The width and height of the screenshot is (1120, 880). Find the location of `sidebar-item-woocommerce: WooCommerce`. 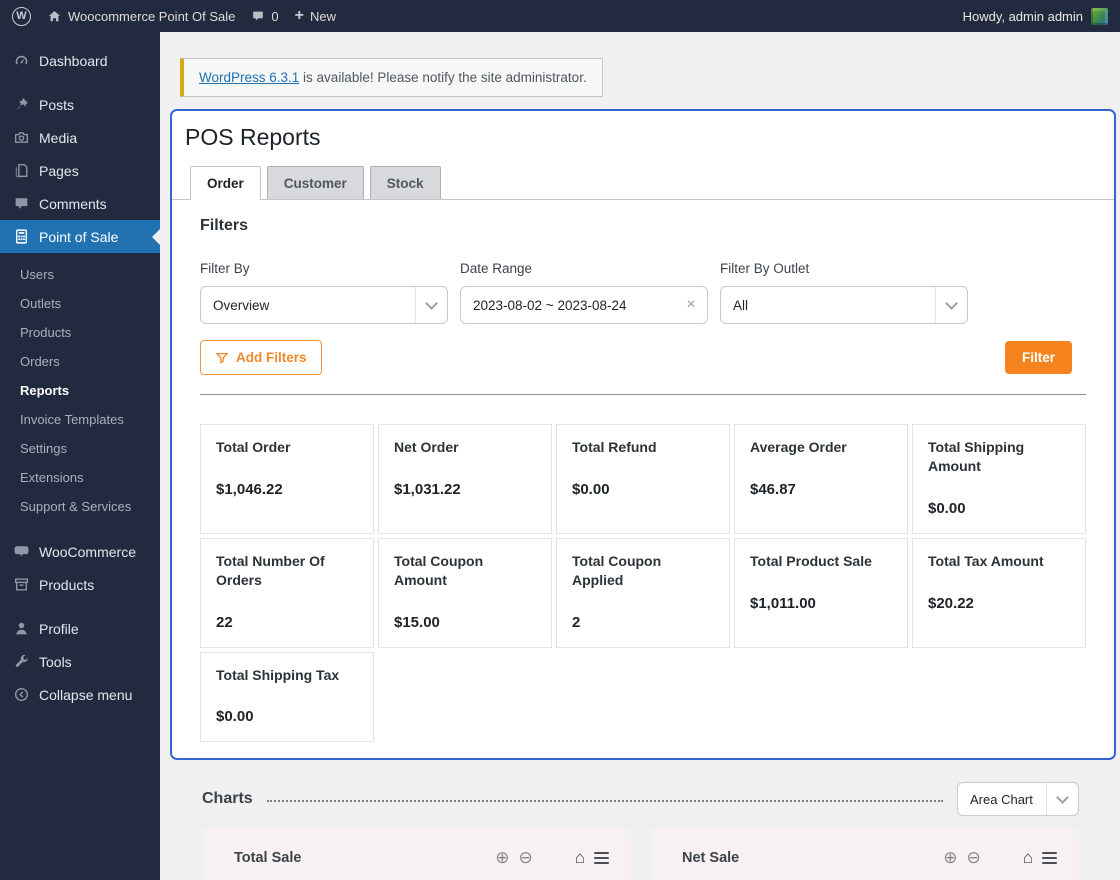

sidebar-item-woocommerce: WooCommerce is located at coordinates (80, 551).